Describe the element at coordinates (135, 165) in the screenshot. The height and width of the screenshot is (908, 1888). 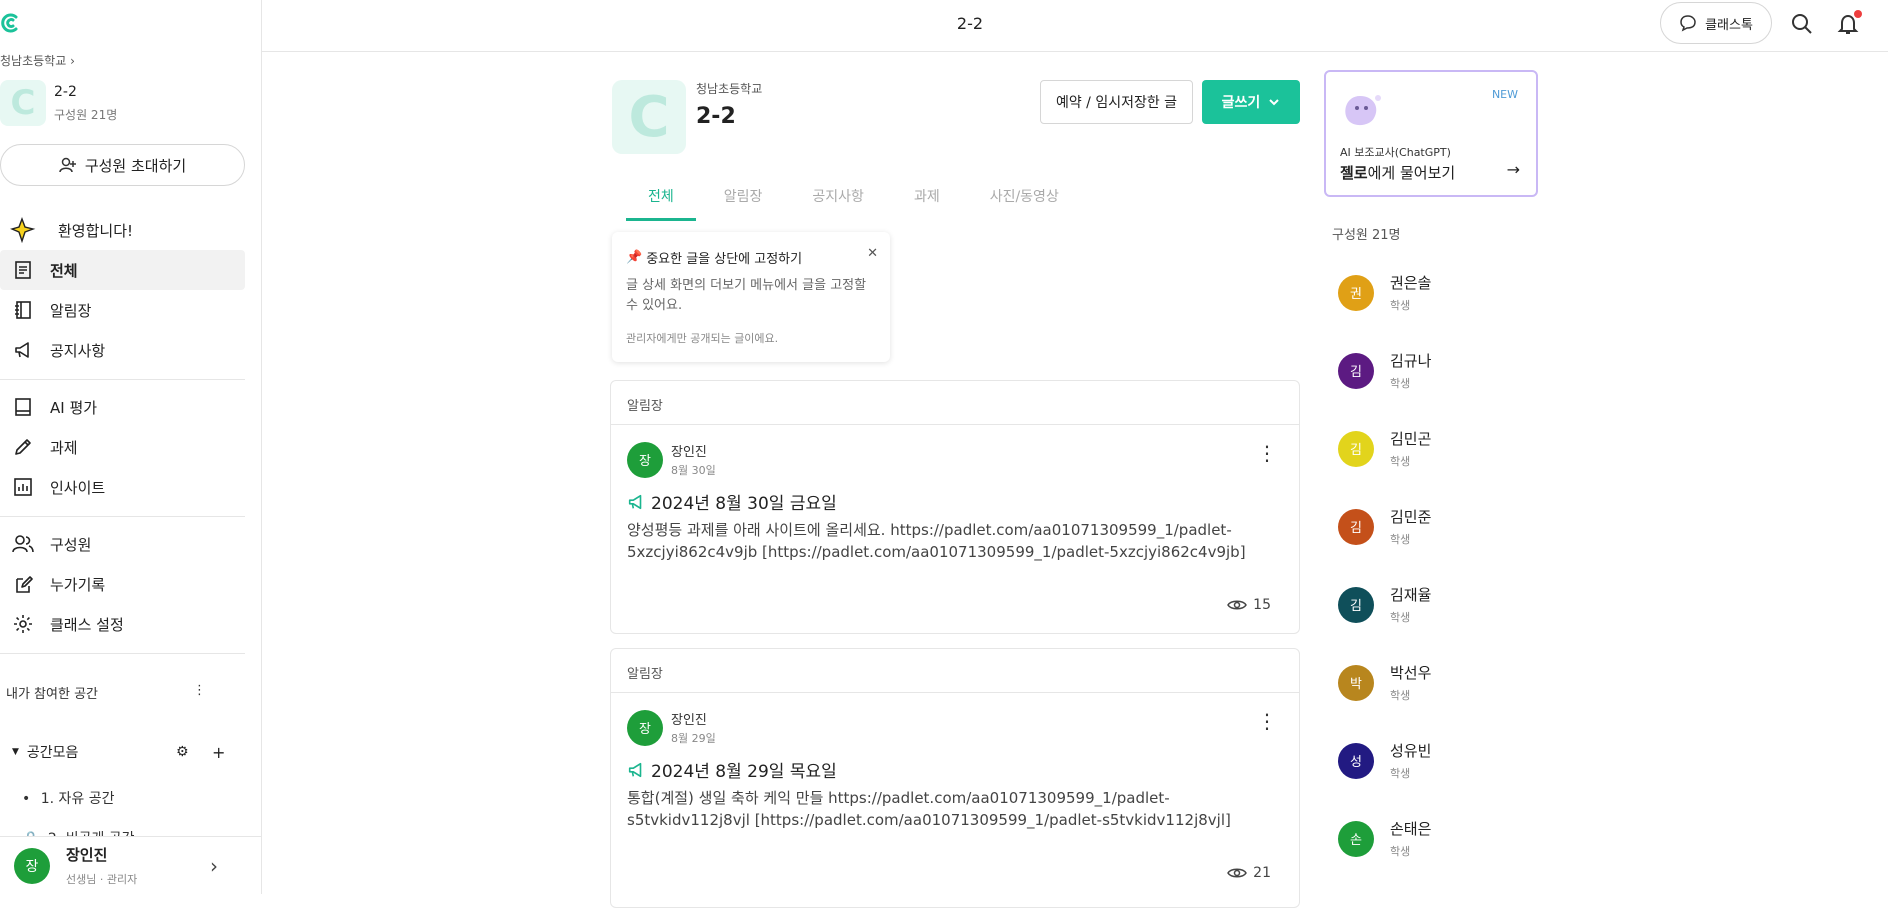
I see `invite-label: 구성원 초대하기` at that location.